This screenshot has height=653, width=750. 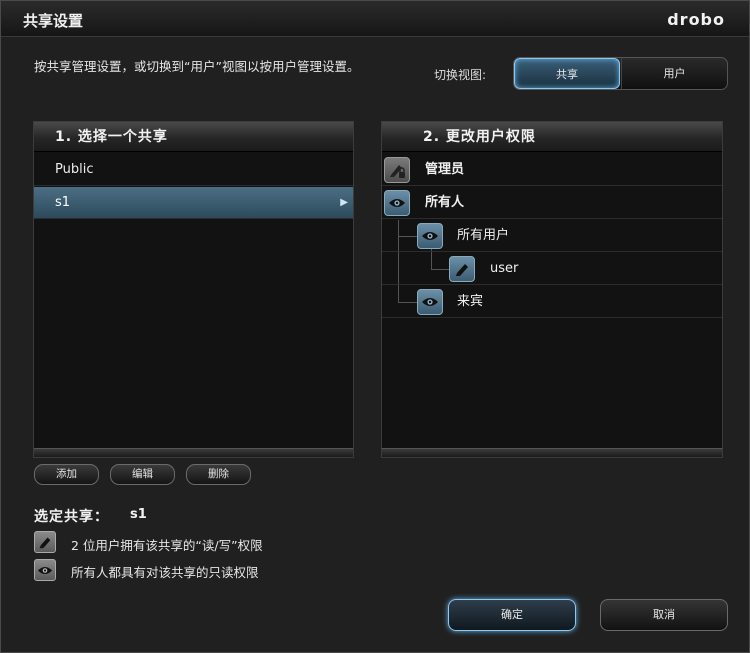 I want to click on permission-label: 所有用户, so click(x=483, y=235).